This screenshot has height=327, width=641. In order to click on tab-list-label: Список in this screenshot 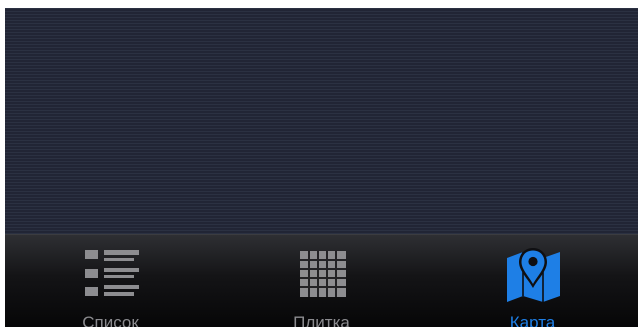, I will do `click(110, 320)`.